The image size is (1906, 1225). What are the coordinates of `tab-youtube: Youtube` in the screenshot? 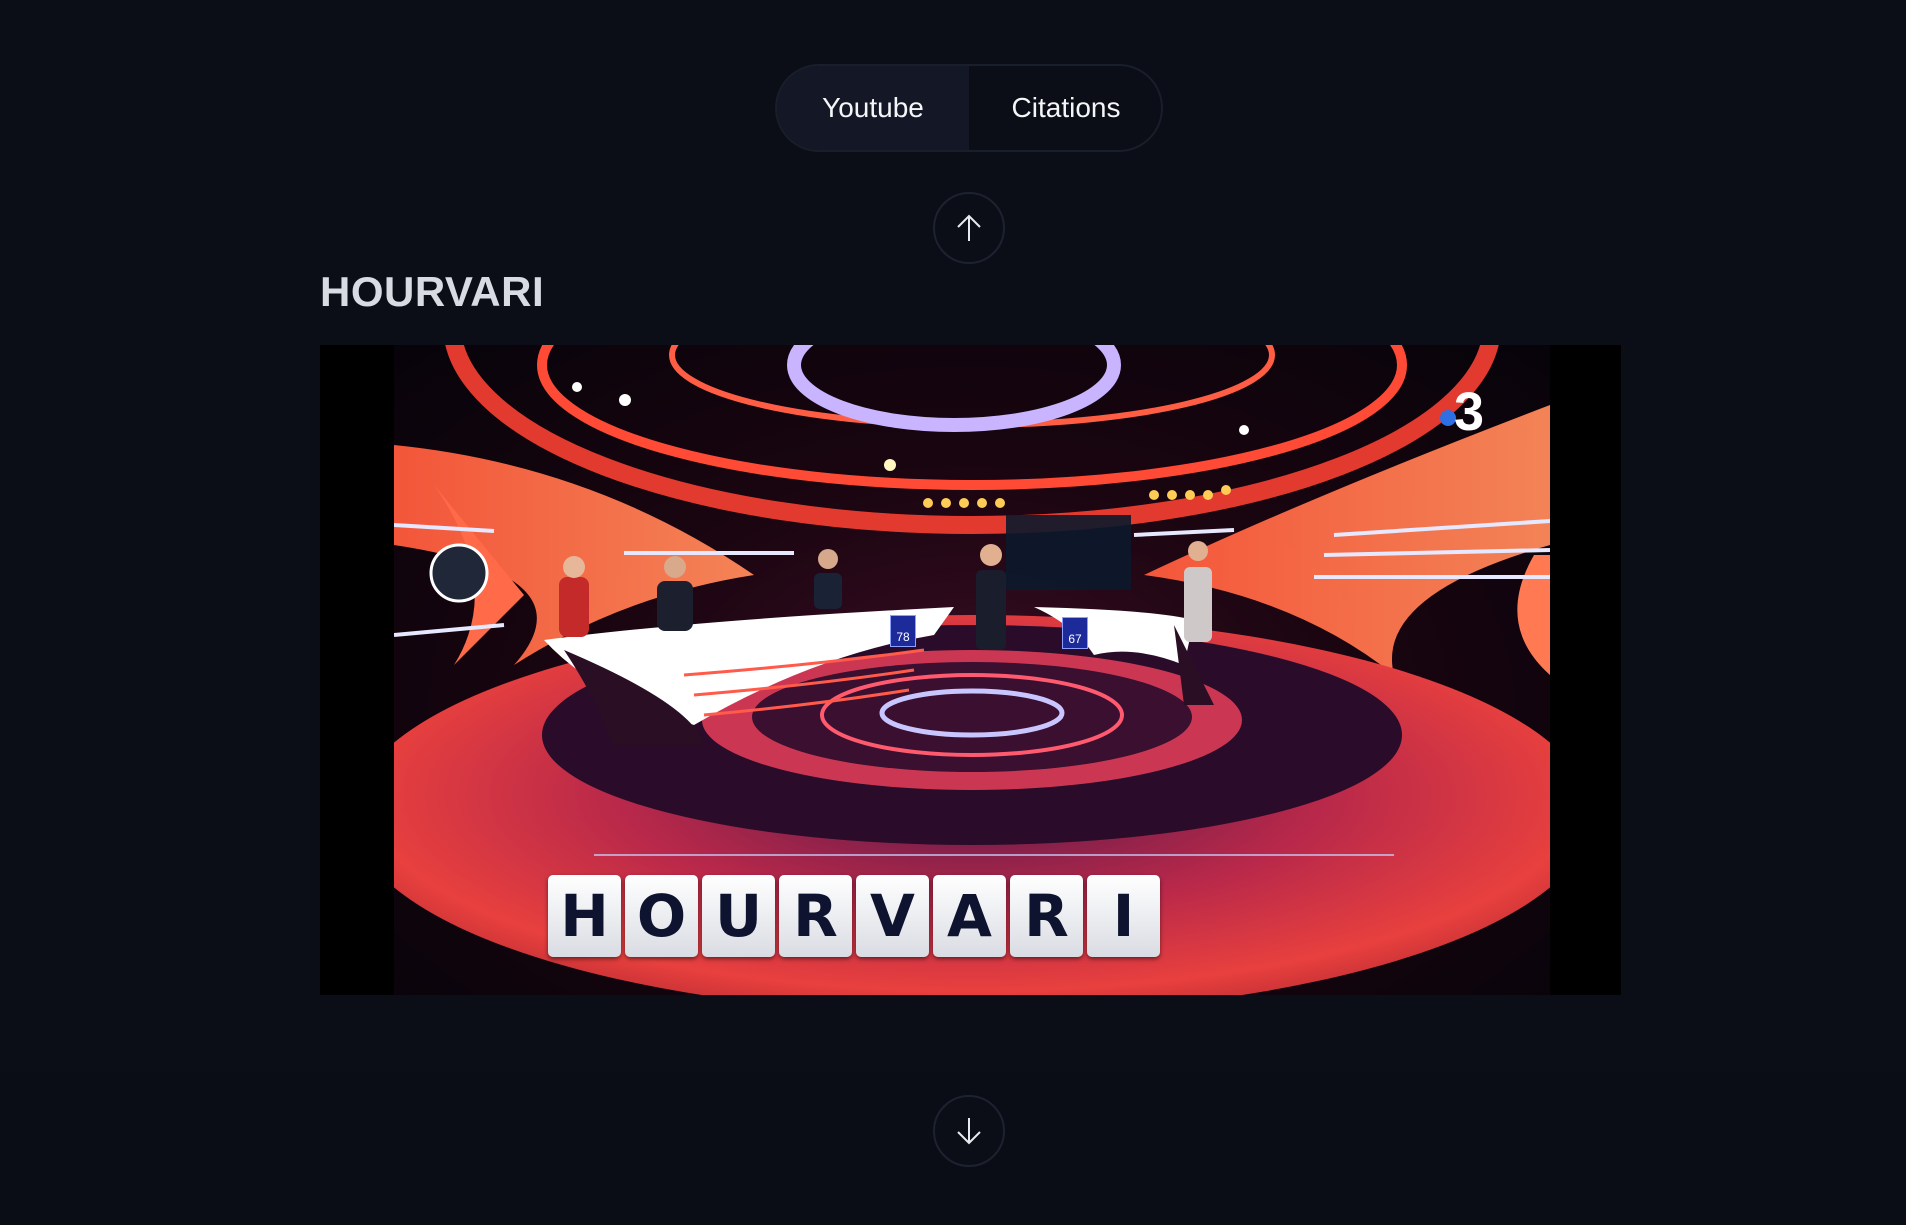 It's located at (873, 108).